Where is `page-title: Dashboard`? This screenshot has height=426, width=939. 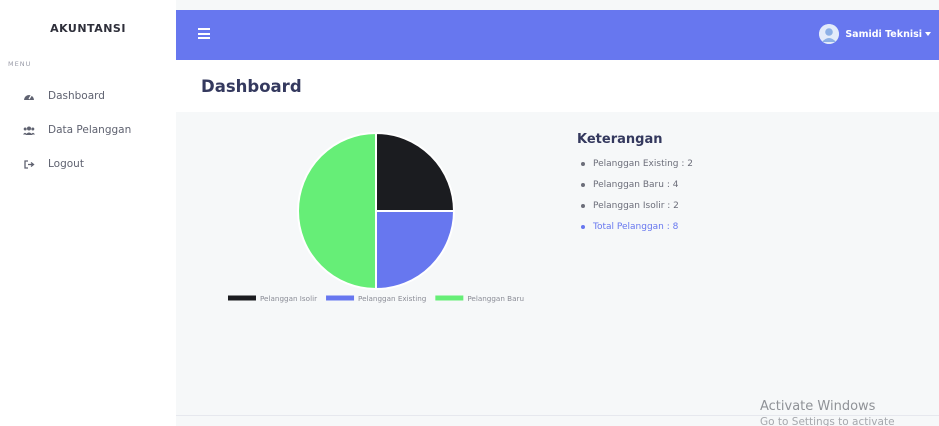 page-title: Dashboard is located at coordinates (251, 86).